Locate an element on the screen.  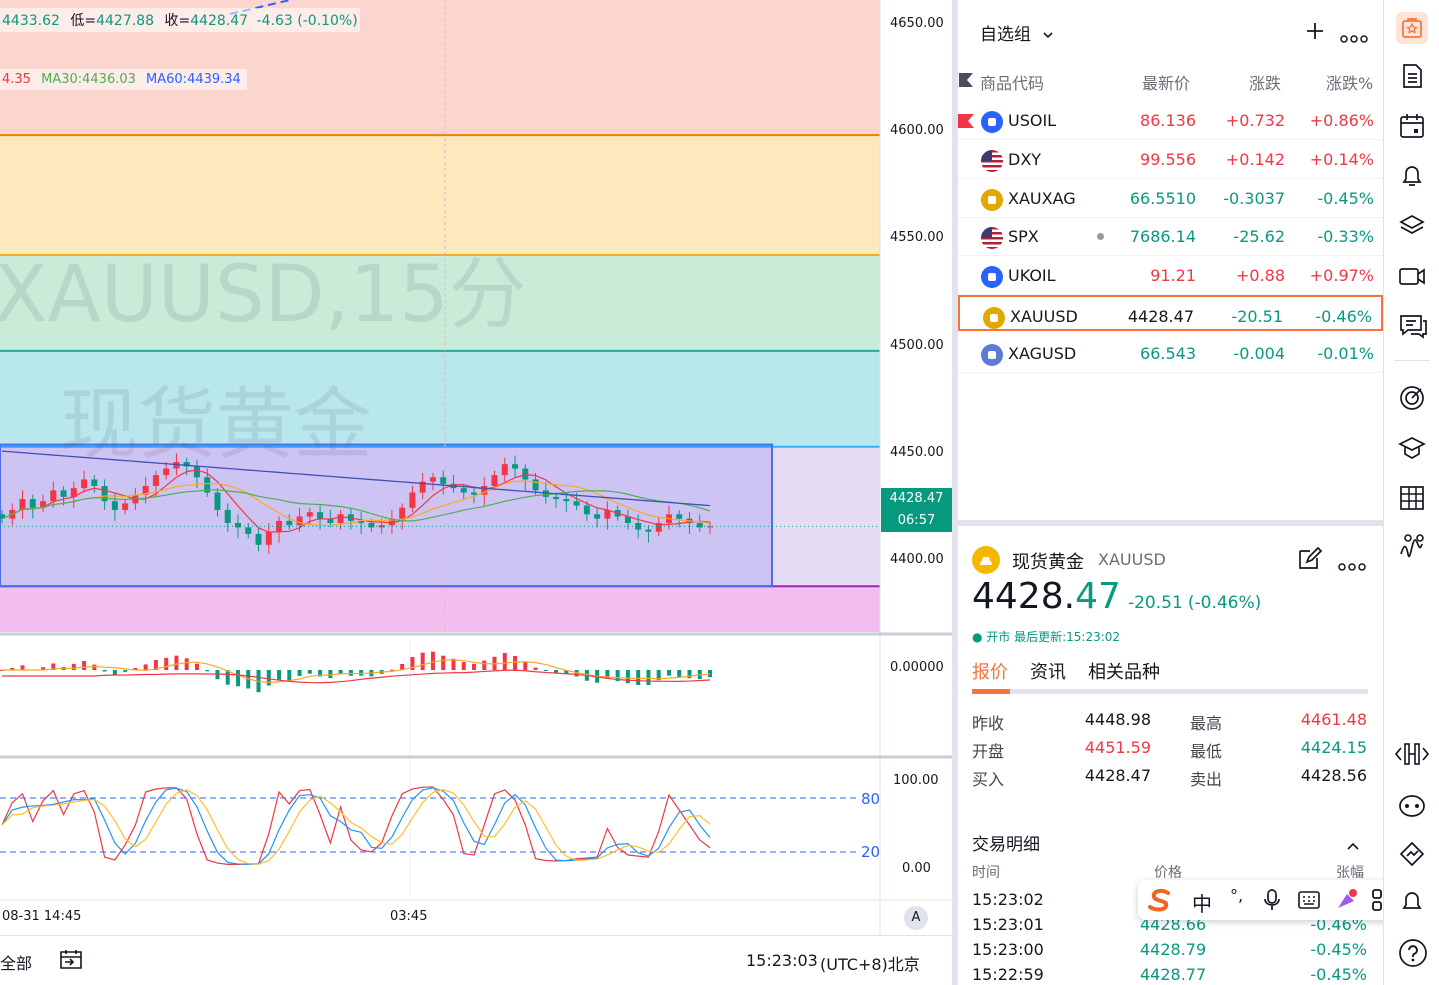
trades-col-change: 张幅 is located at coordinates (1350, 873).